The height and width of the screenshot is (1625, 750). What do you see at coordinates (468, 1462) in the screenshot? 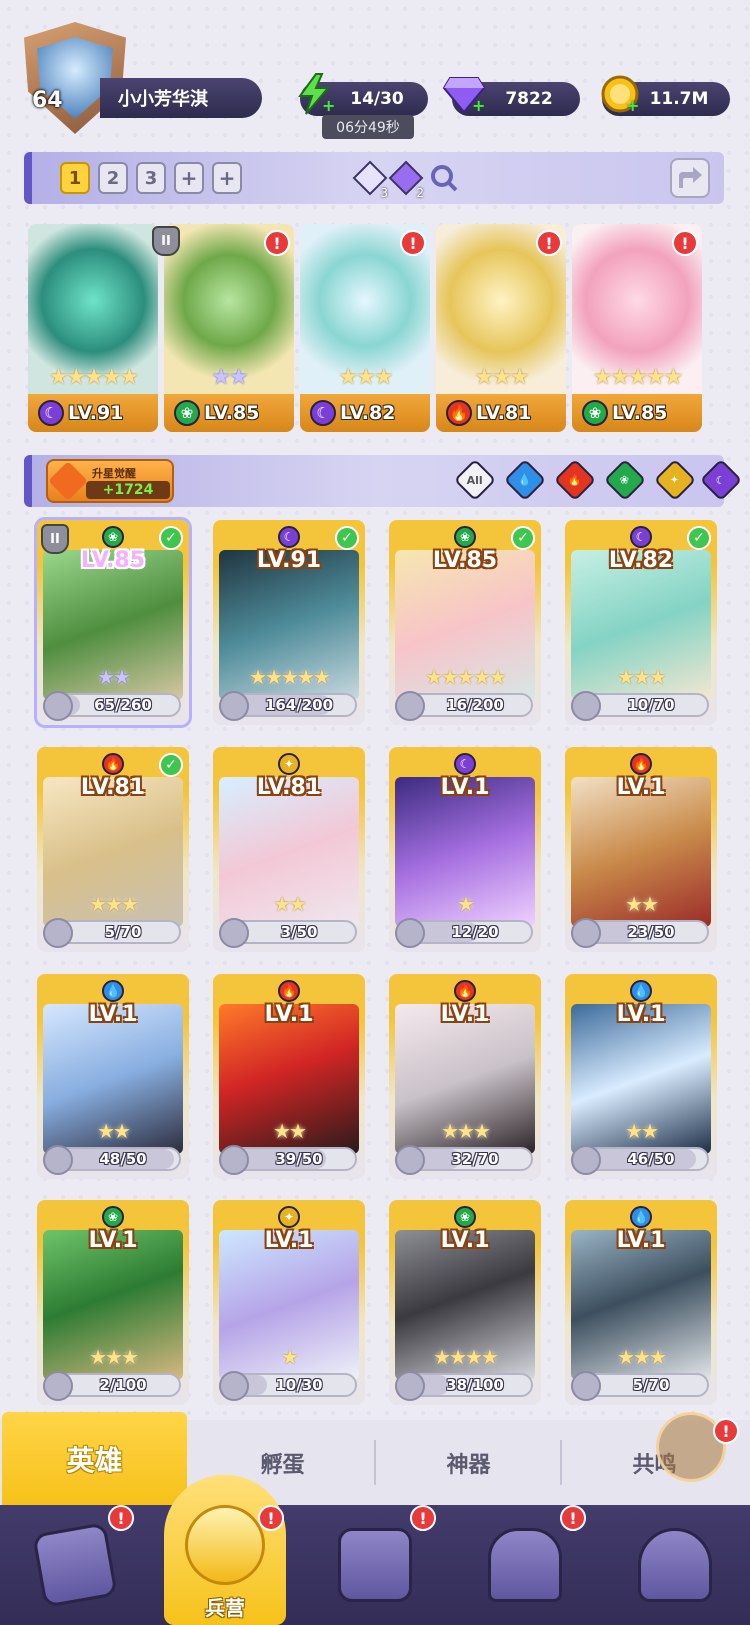
I see `tab-artifacts: 神器` at bounding box center [468, 1462].